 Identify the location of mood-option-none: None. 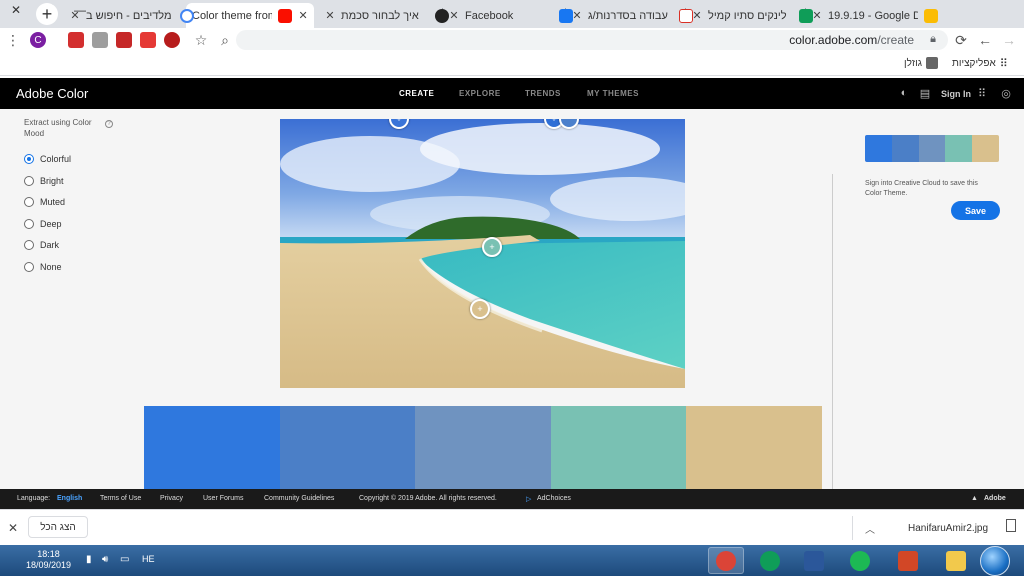
(43, 267).